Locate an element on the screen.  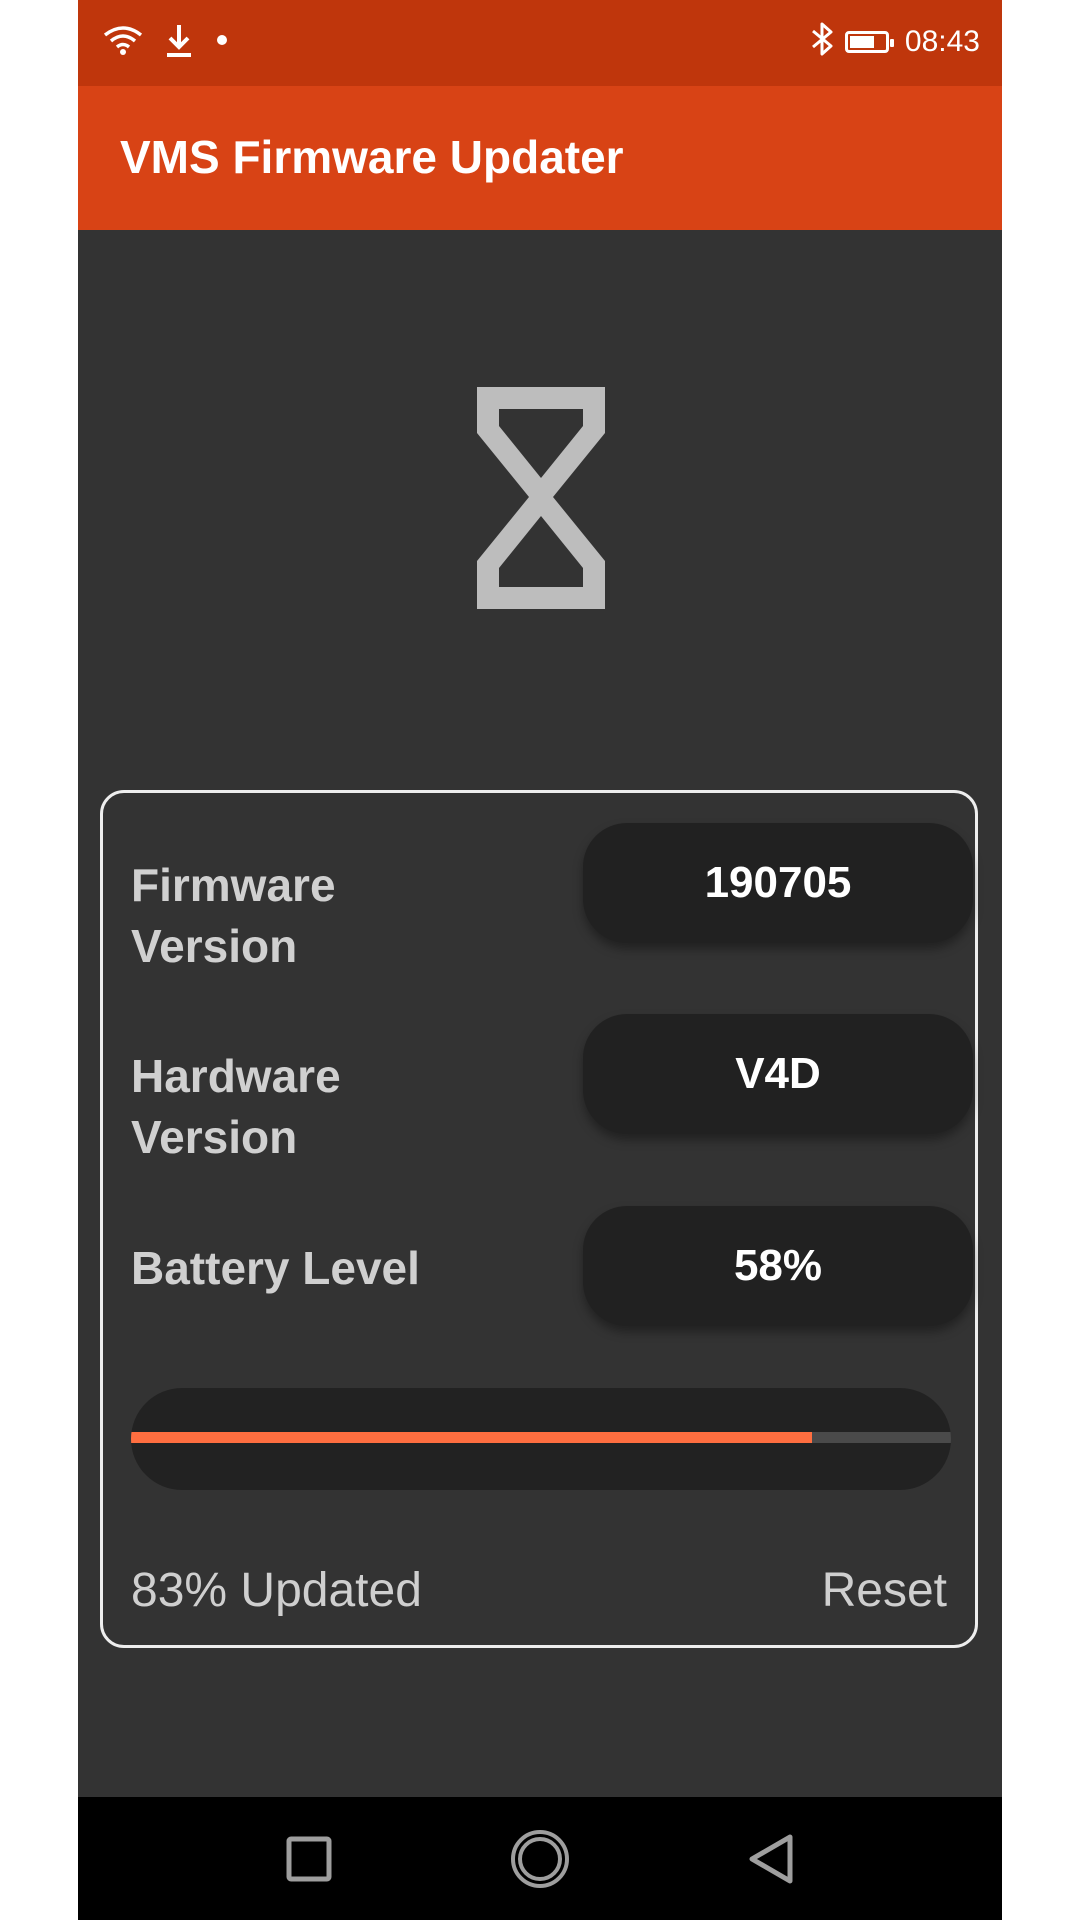
navigation-bar is located at coordinates (540, 1858).